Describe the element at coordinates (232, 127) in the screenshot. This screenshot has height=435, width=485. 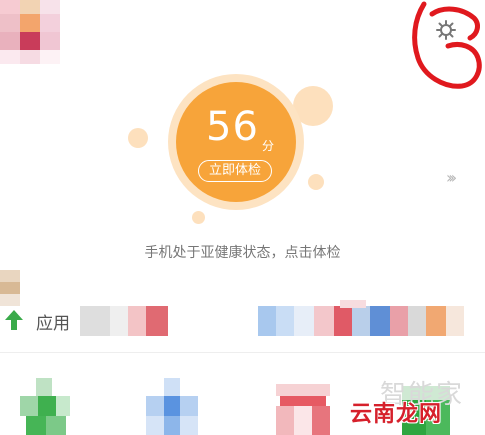
I see `score-value: 56` at that location.